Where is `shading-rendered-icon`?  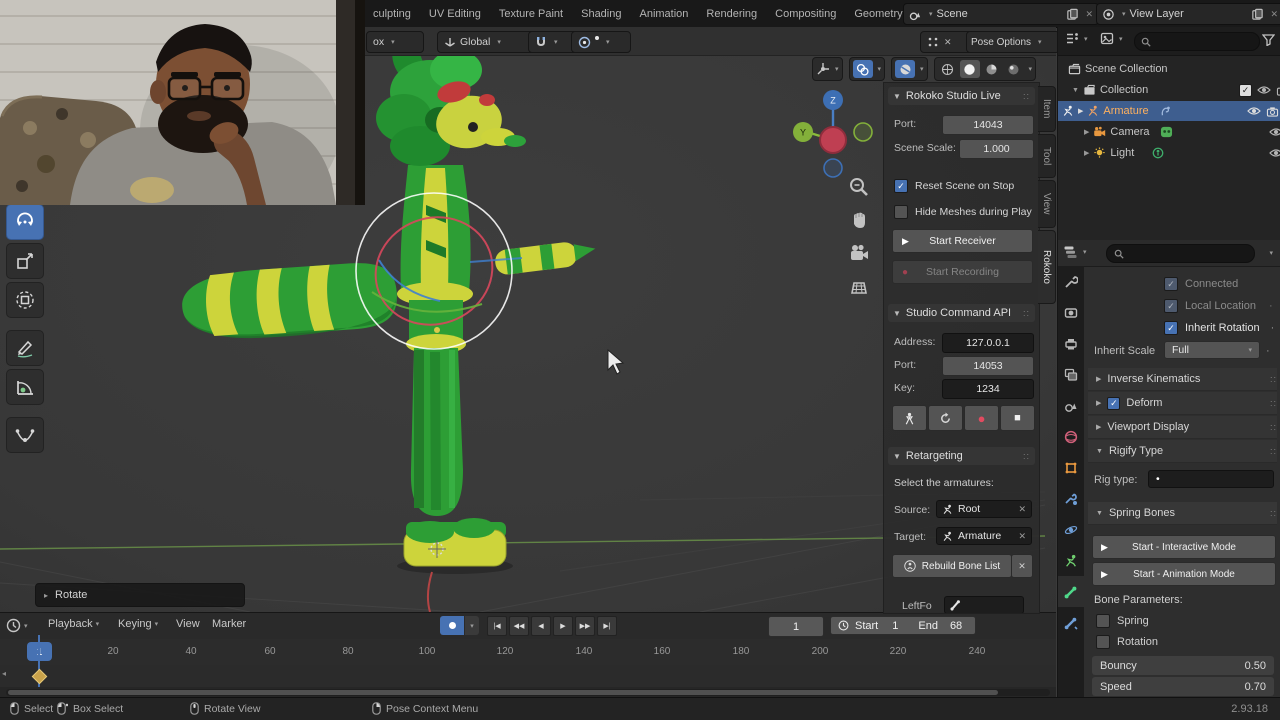 shading-rendered-icon is located at coordinates (1014, 69).